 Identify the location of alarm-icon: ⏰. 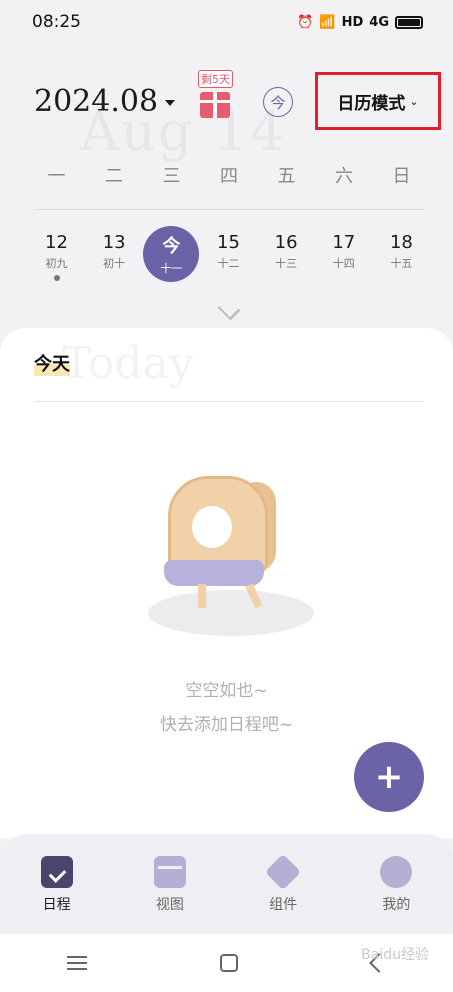
(305, 22).